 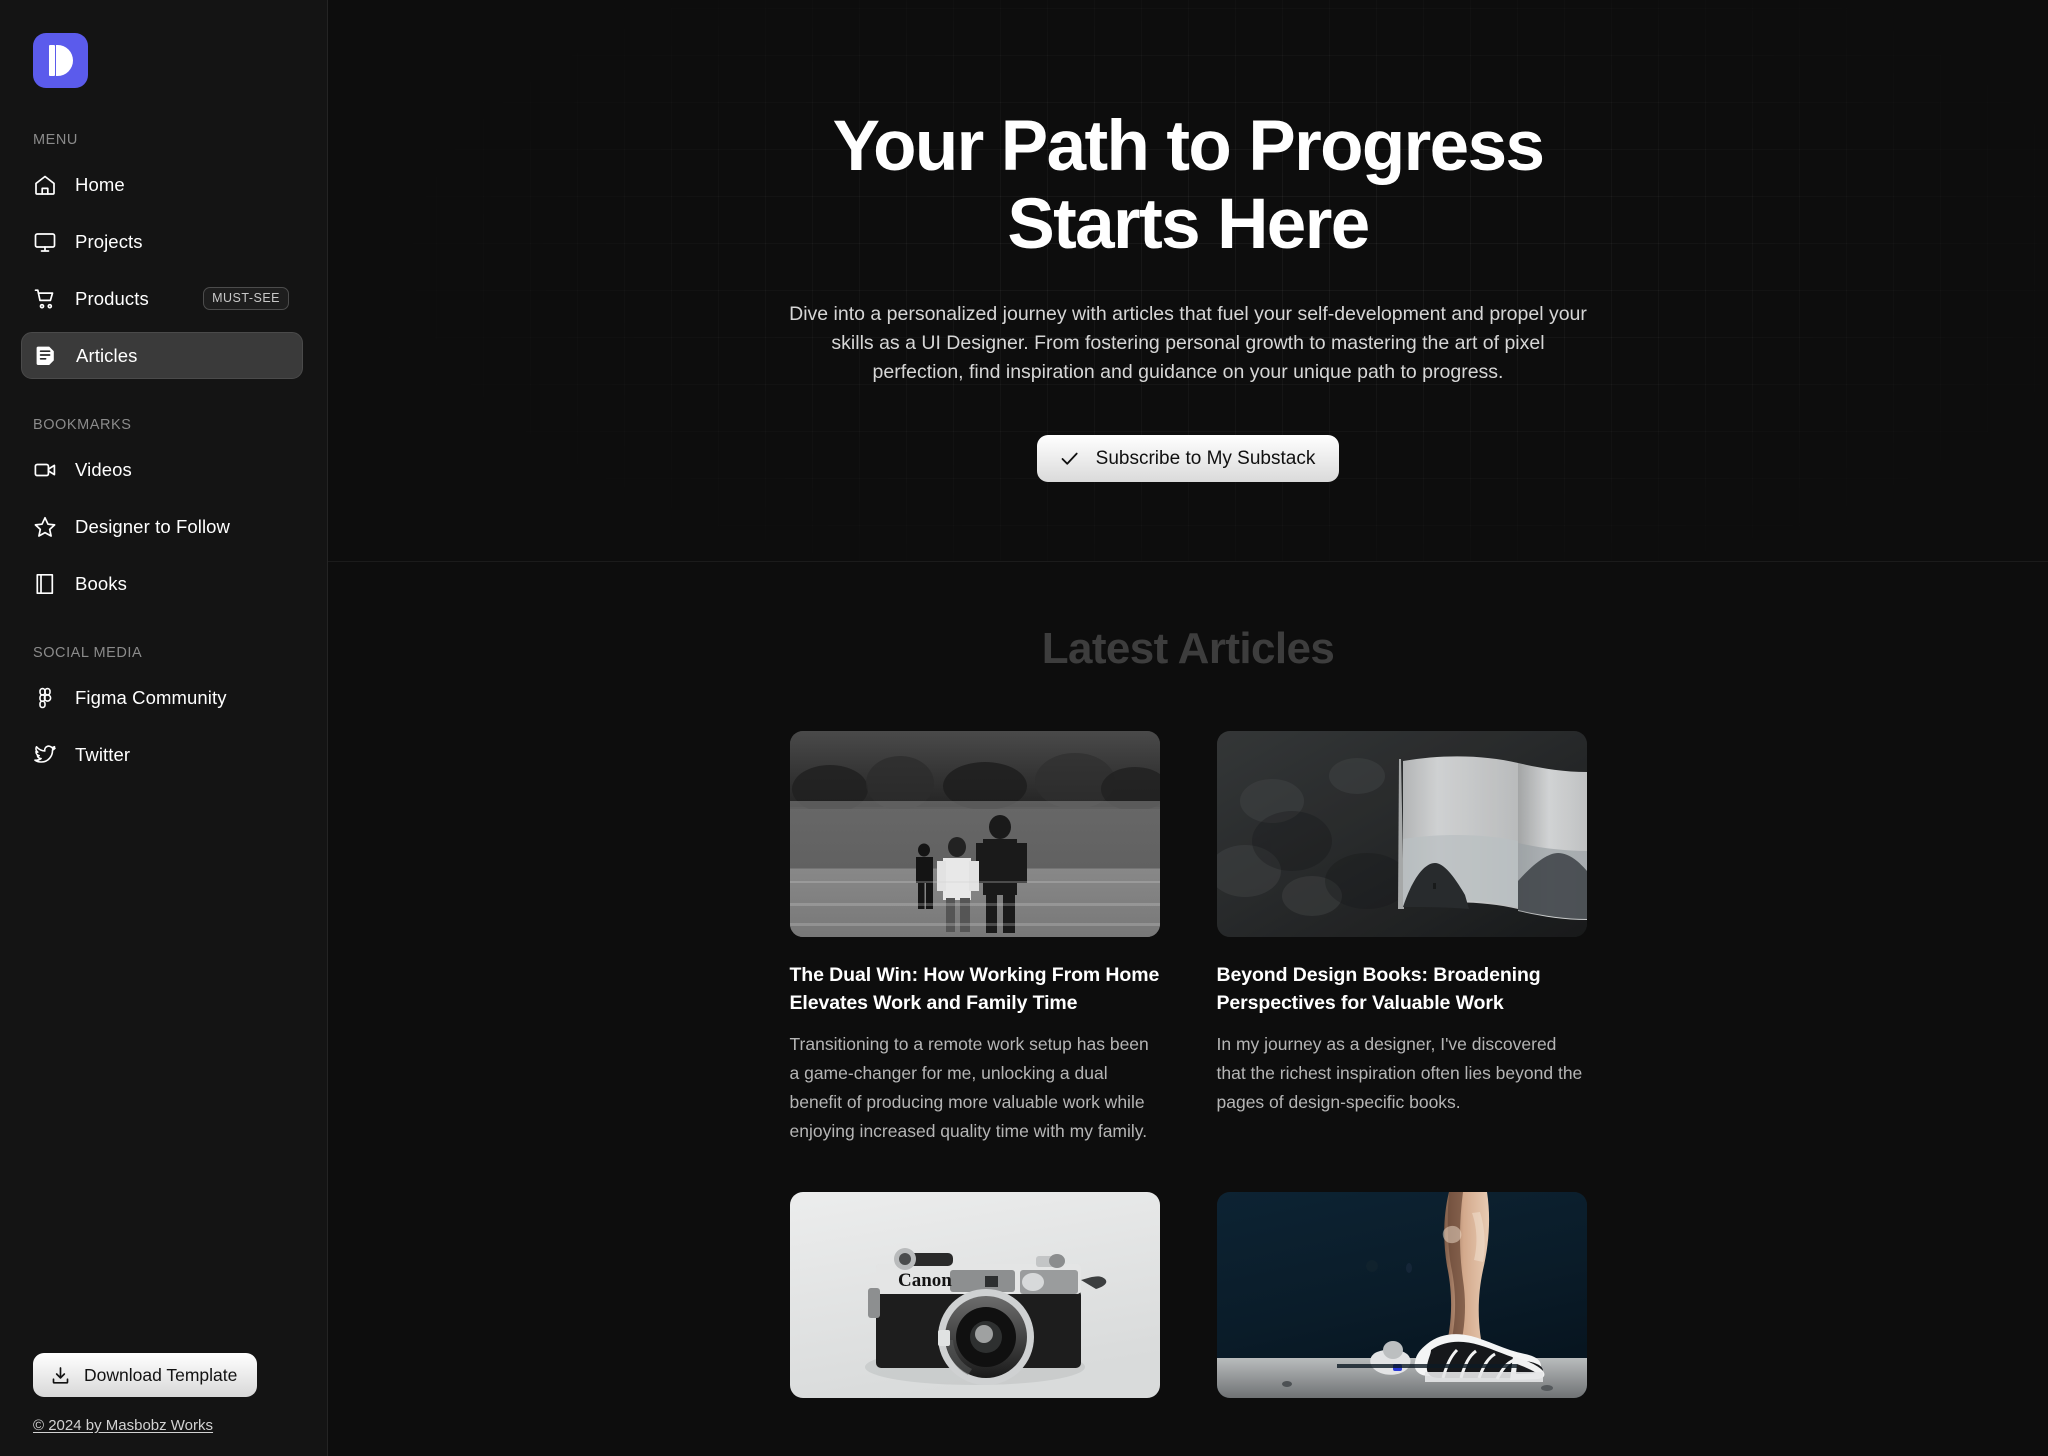 I want to click on cart-icon, so click(x=45, y=299).